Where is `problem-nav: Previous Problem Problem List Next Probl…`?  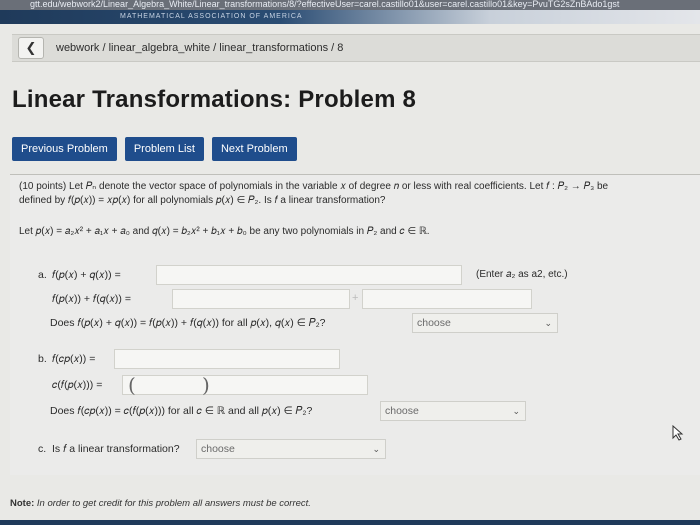 problem-nav: Previous Problem Problem List Next Probl… is located at coordinates (154, 149).